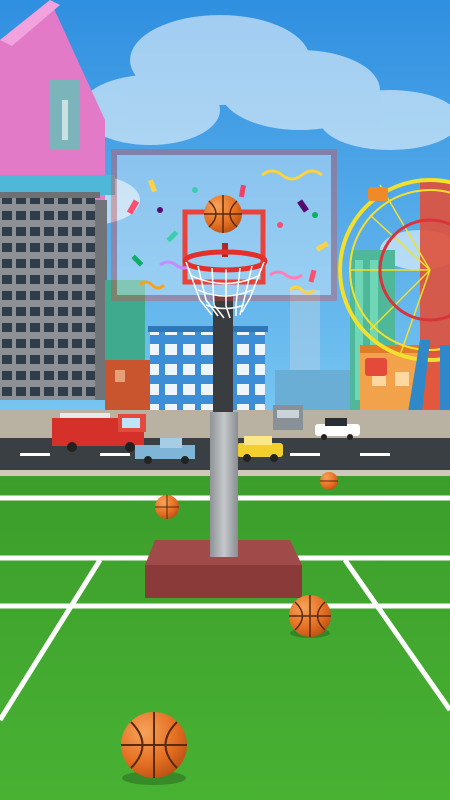 The image size is (450, 800). What do you see at coordinates (127, 387) in the screenshot?
I see `orange-building-left` at bounding box center [127, 387].